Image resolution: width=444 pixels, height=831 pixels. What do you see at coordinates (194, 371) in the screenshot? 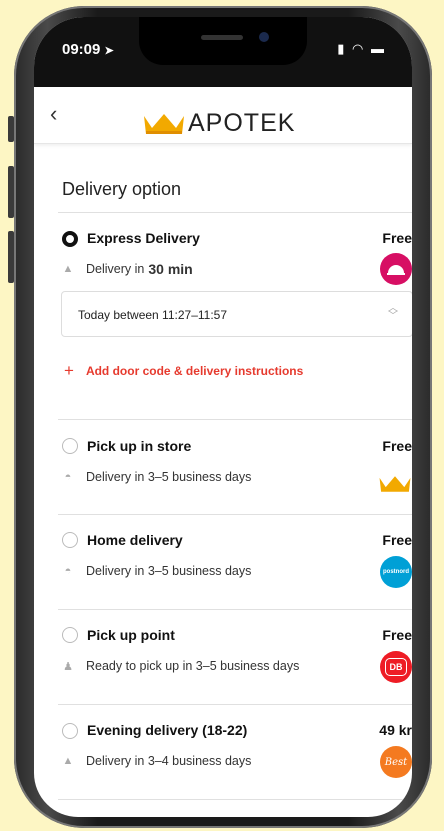
I see `add-instructions-label: Add door code & delivery instructions` at bounding box center [194, 371].